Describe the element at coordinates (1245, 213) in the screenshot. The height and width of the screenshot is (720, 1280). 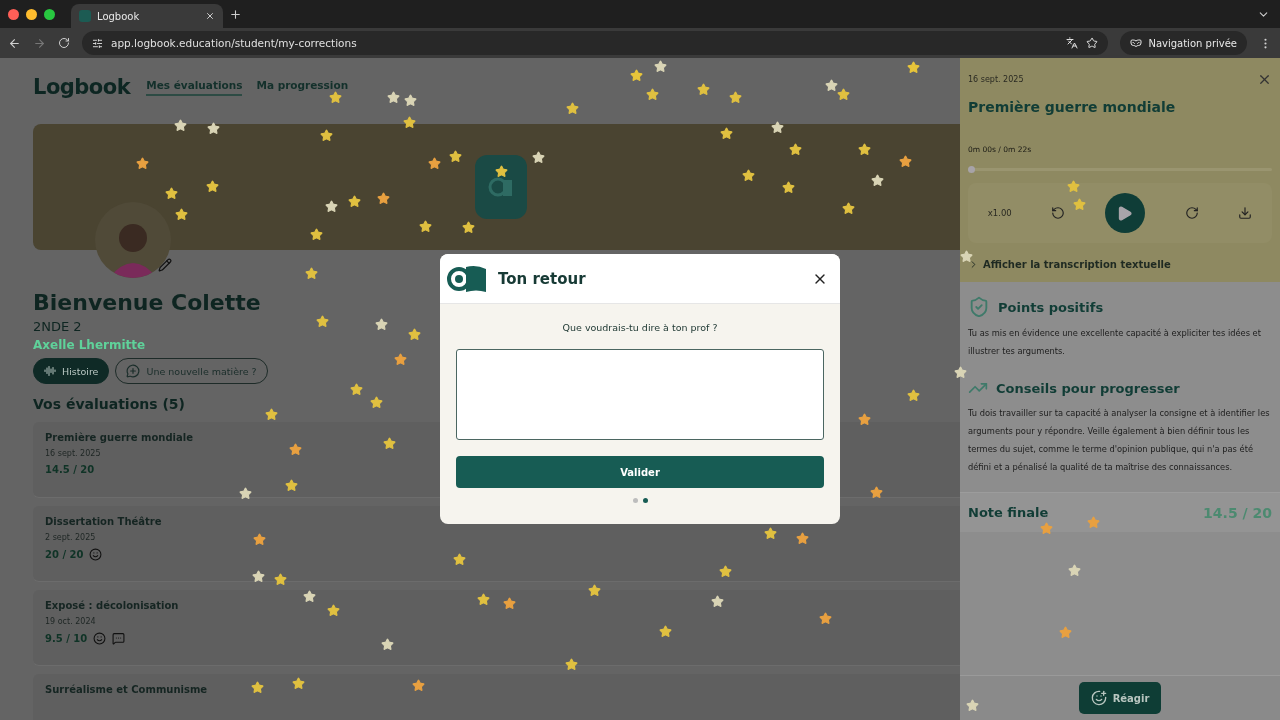
I see `download-button` at that location.